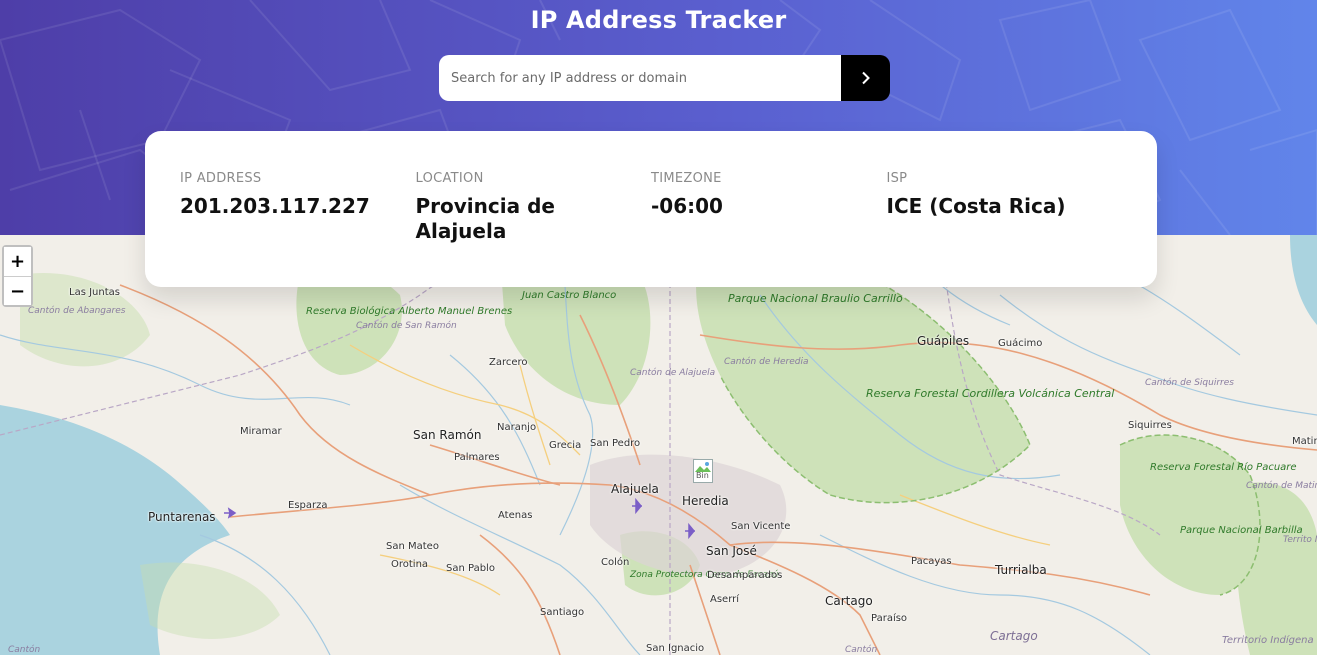  Describe the element at coordinates (1223, 467) in the screenshot. I see `map-label-reserva-pacuare: Reserva Forestal Río Pacuare` at that location.